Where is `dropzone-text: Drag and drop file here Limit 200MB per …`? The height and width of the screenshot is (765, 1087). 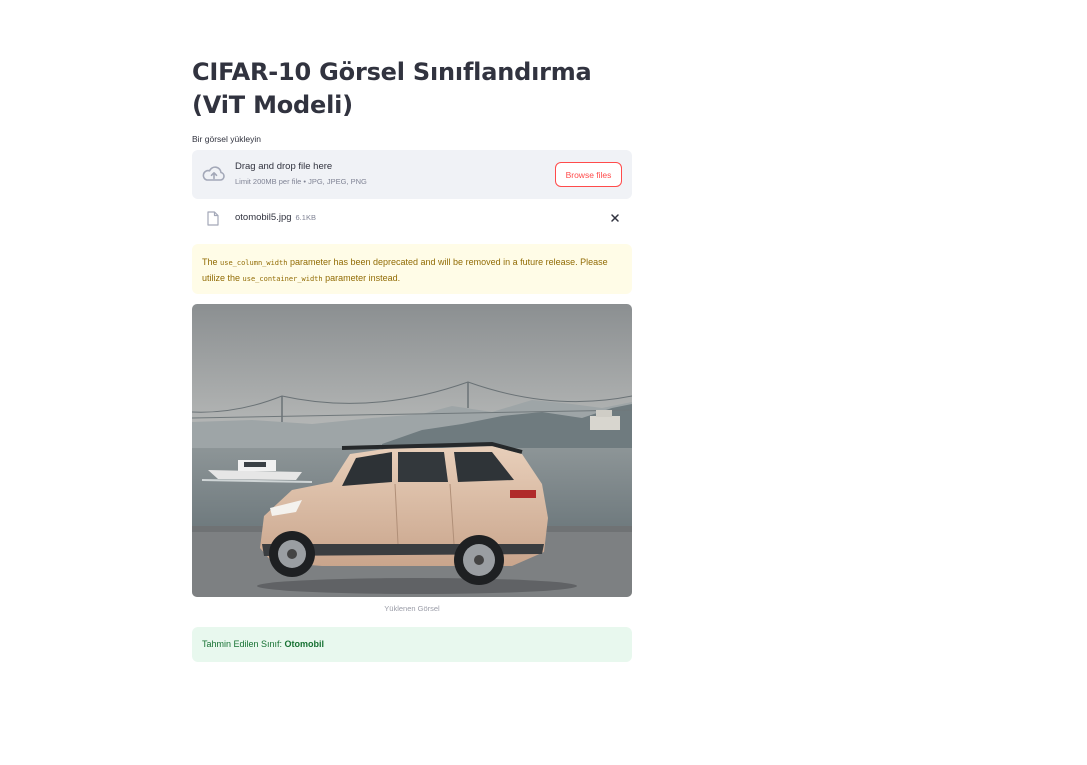
dropzone-text: Drag and drop file here Limit 200MB per … is located at coordinates (301, 173).